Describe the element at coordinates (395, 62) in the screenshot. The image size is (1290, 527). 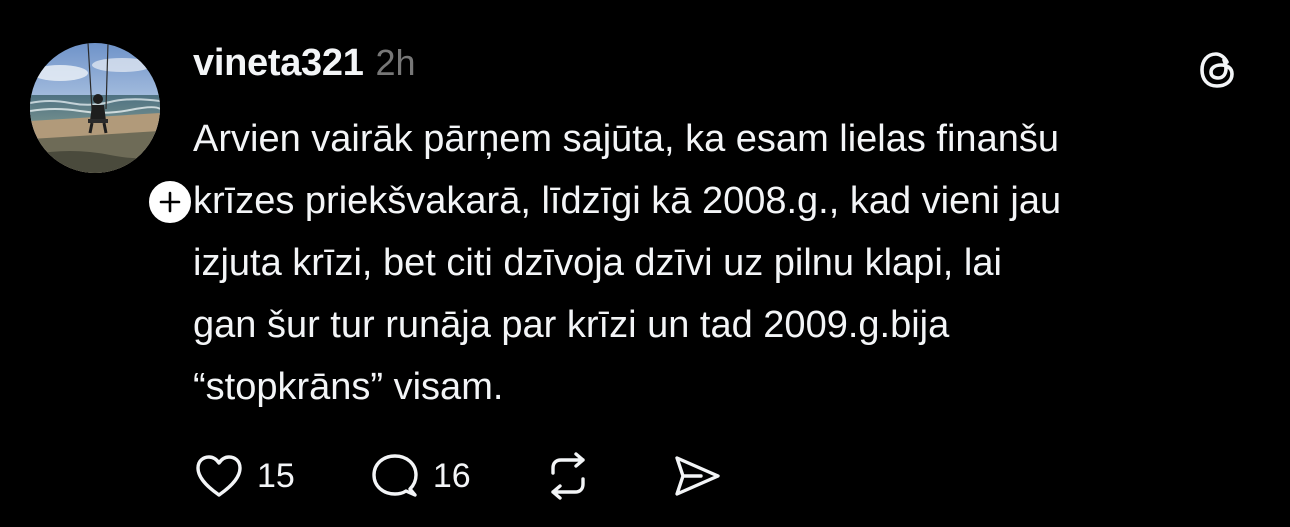
I see `timestamp: 2h` at that location.